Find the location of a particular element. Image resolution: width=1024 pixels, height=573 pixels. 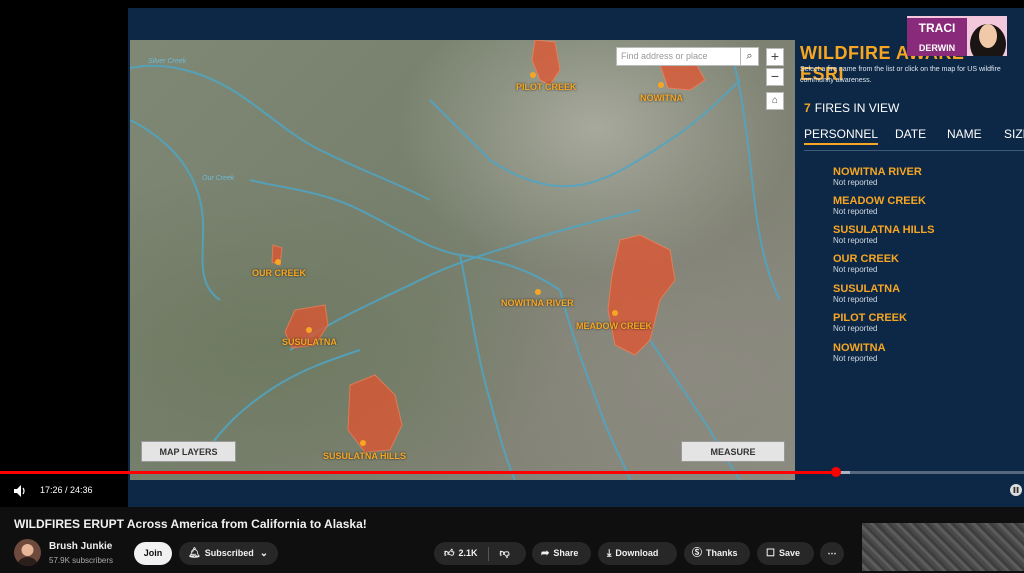

map-search-input: Find address or place is located at coordinates (687, 56).